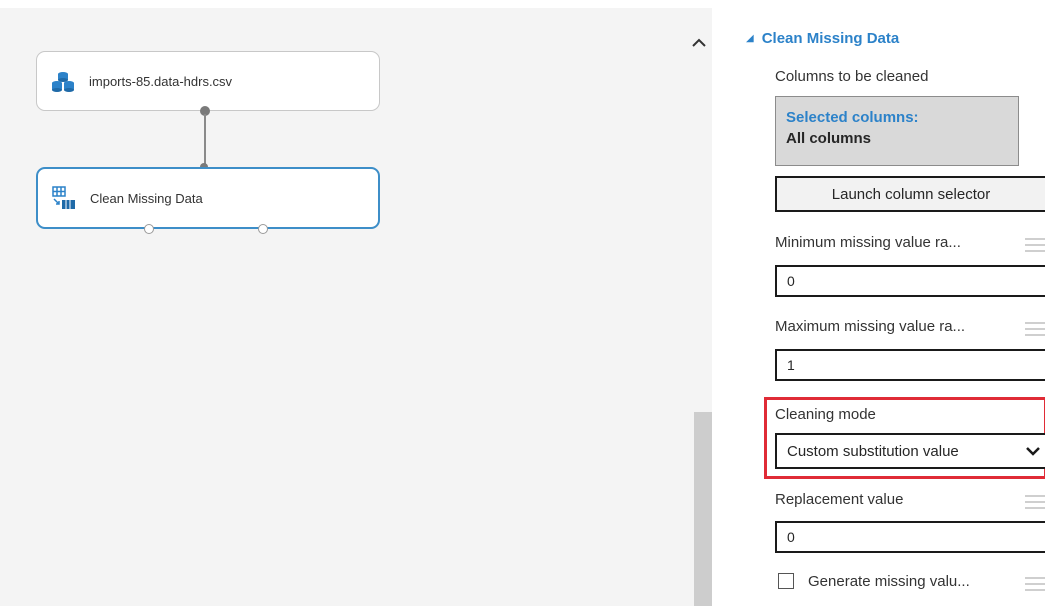  What do you see at coordinates (63, 197) in the screenshot?
I see `clean-data-icon` at bounding box center [63, 197].